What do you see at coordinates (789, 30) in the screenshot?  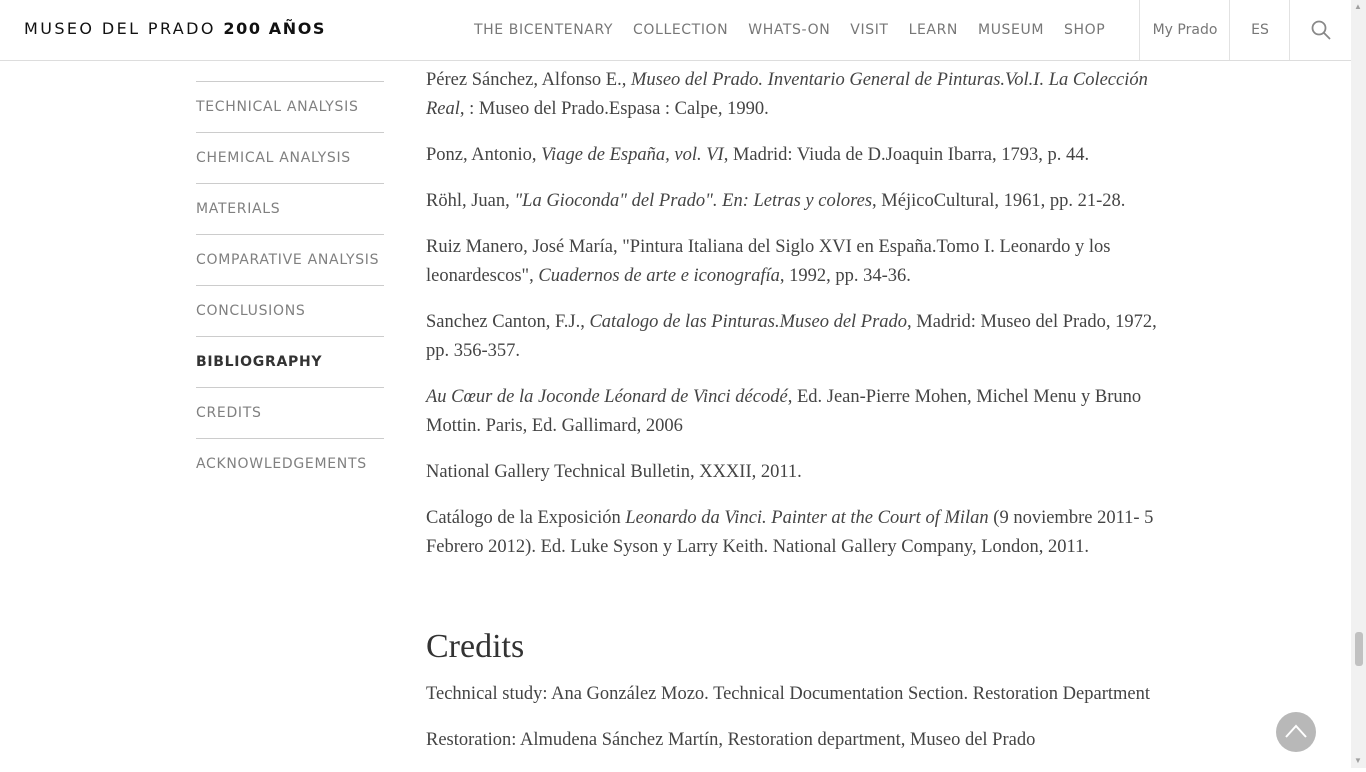 I see `nav-whats-on: WHATS-ON` at bounding box center [789, 30].